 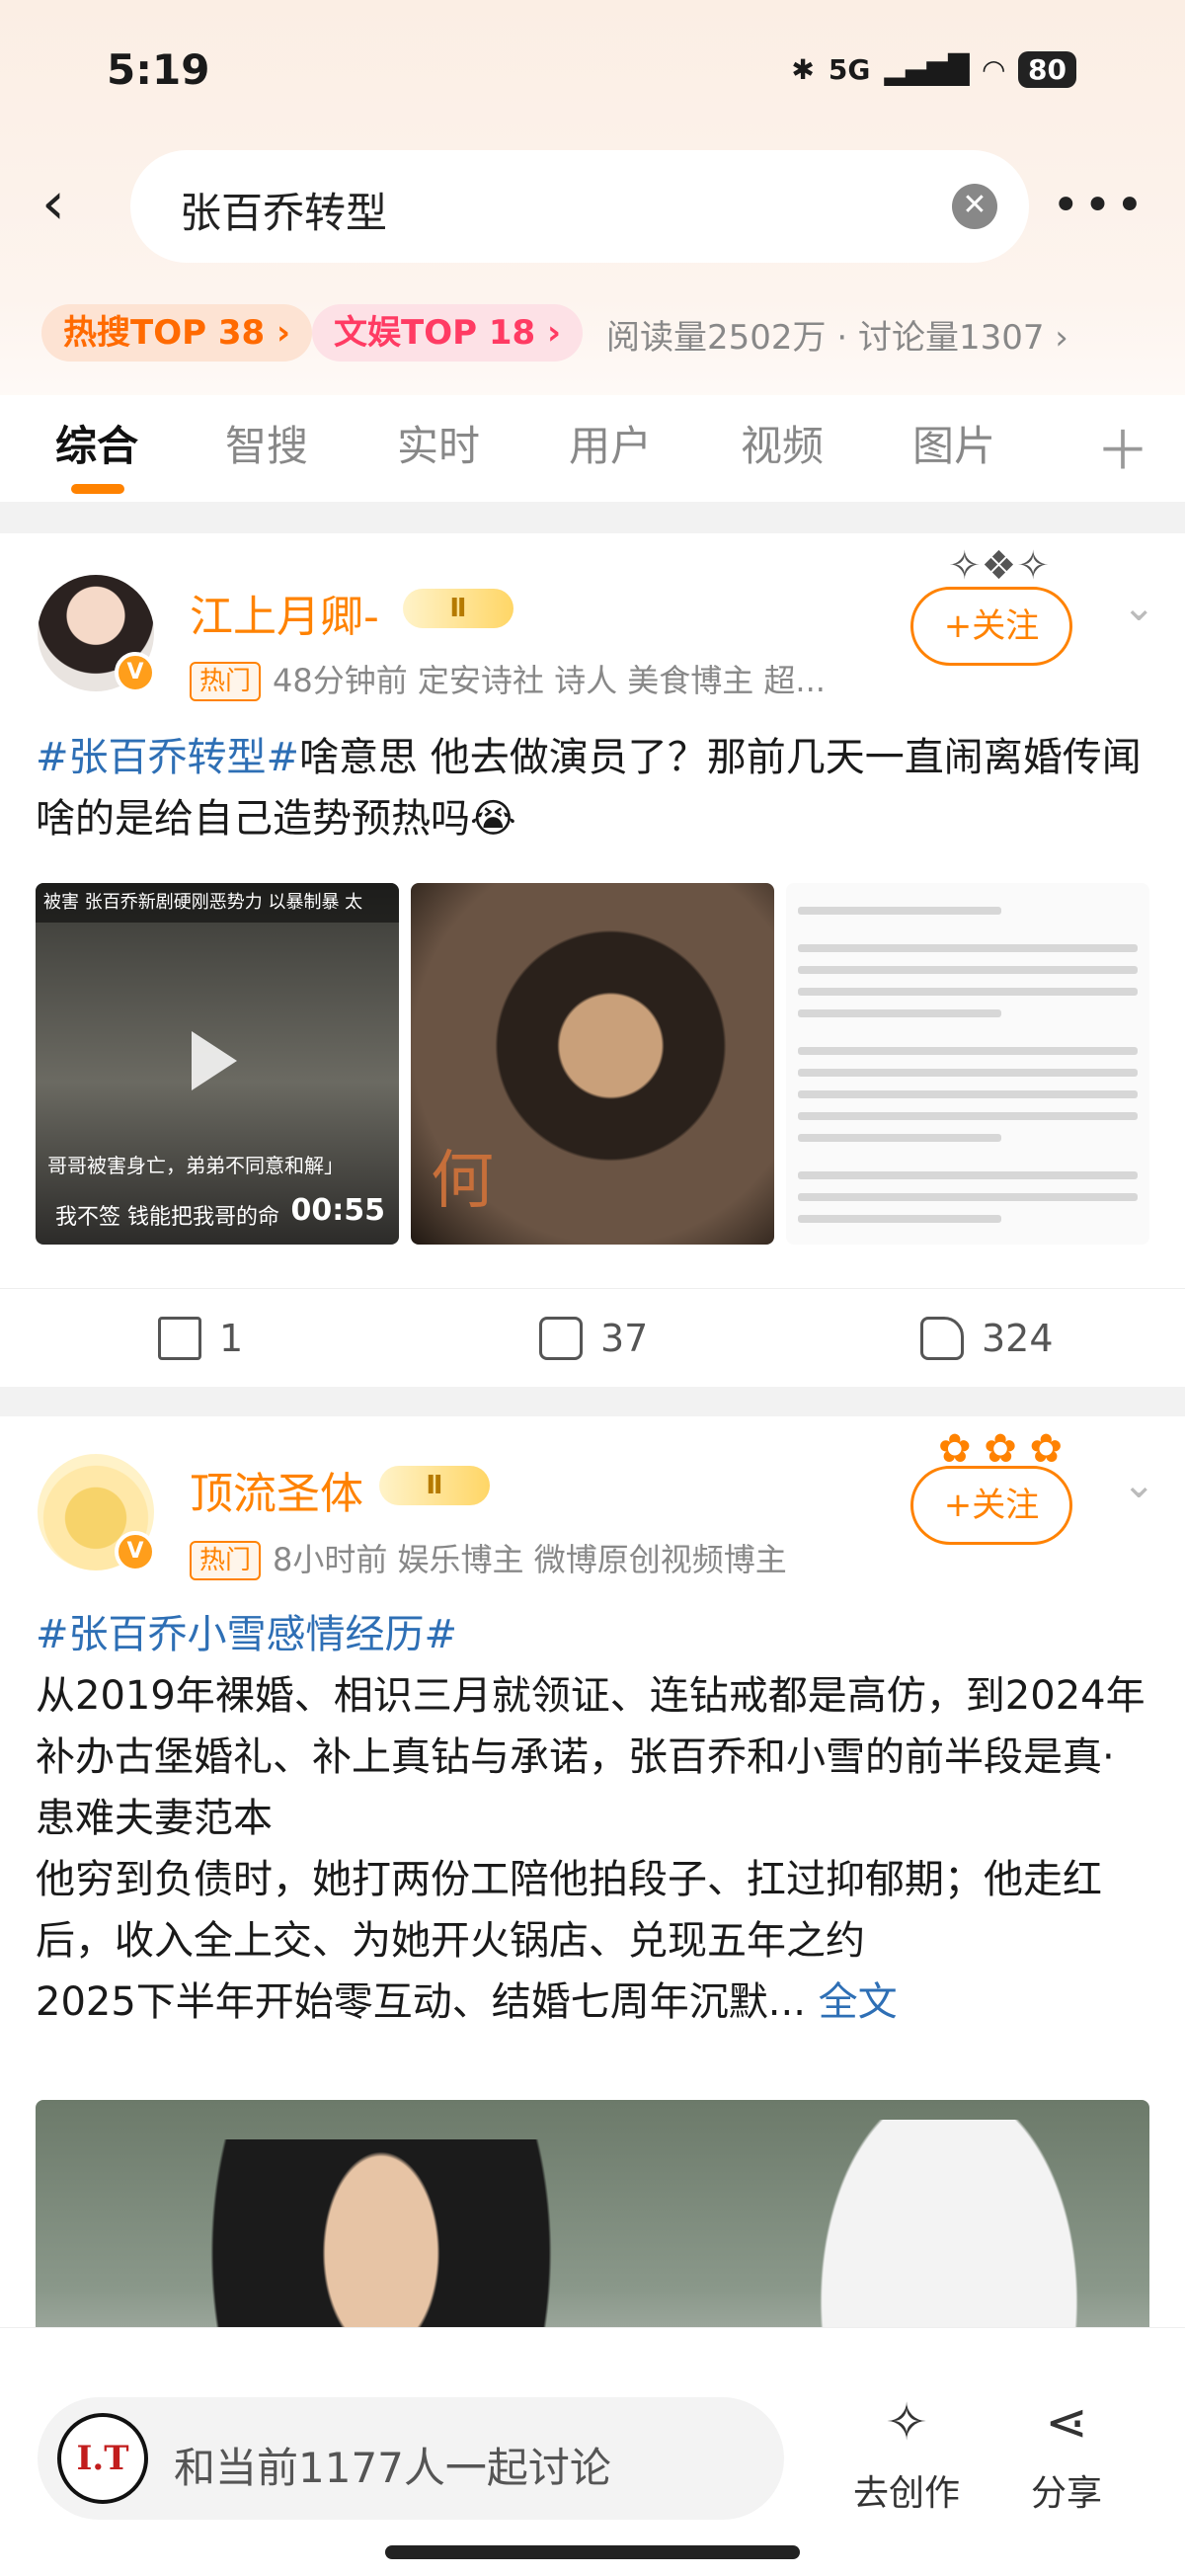 What do you see at coordinates (97, 489) in the screenshot?
I see `active-tab-indicator` at bounding box center [97, 489].